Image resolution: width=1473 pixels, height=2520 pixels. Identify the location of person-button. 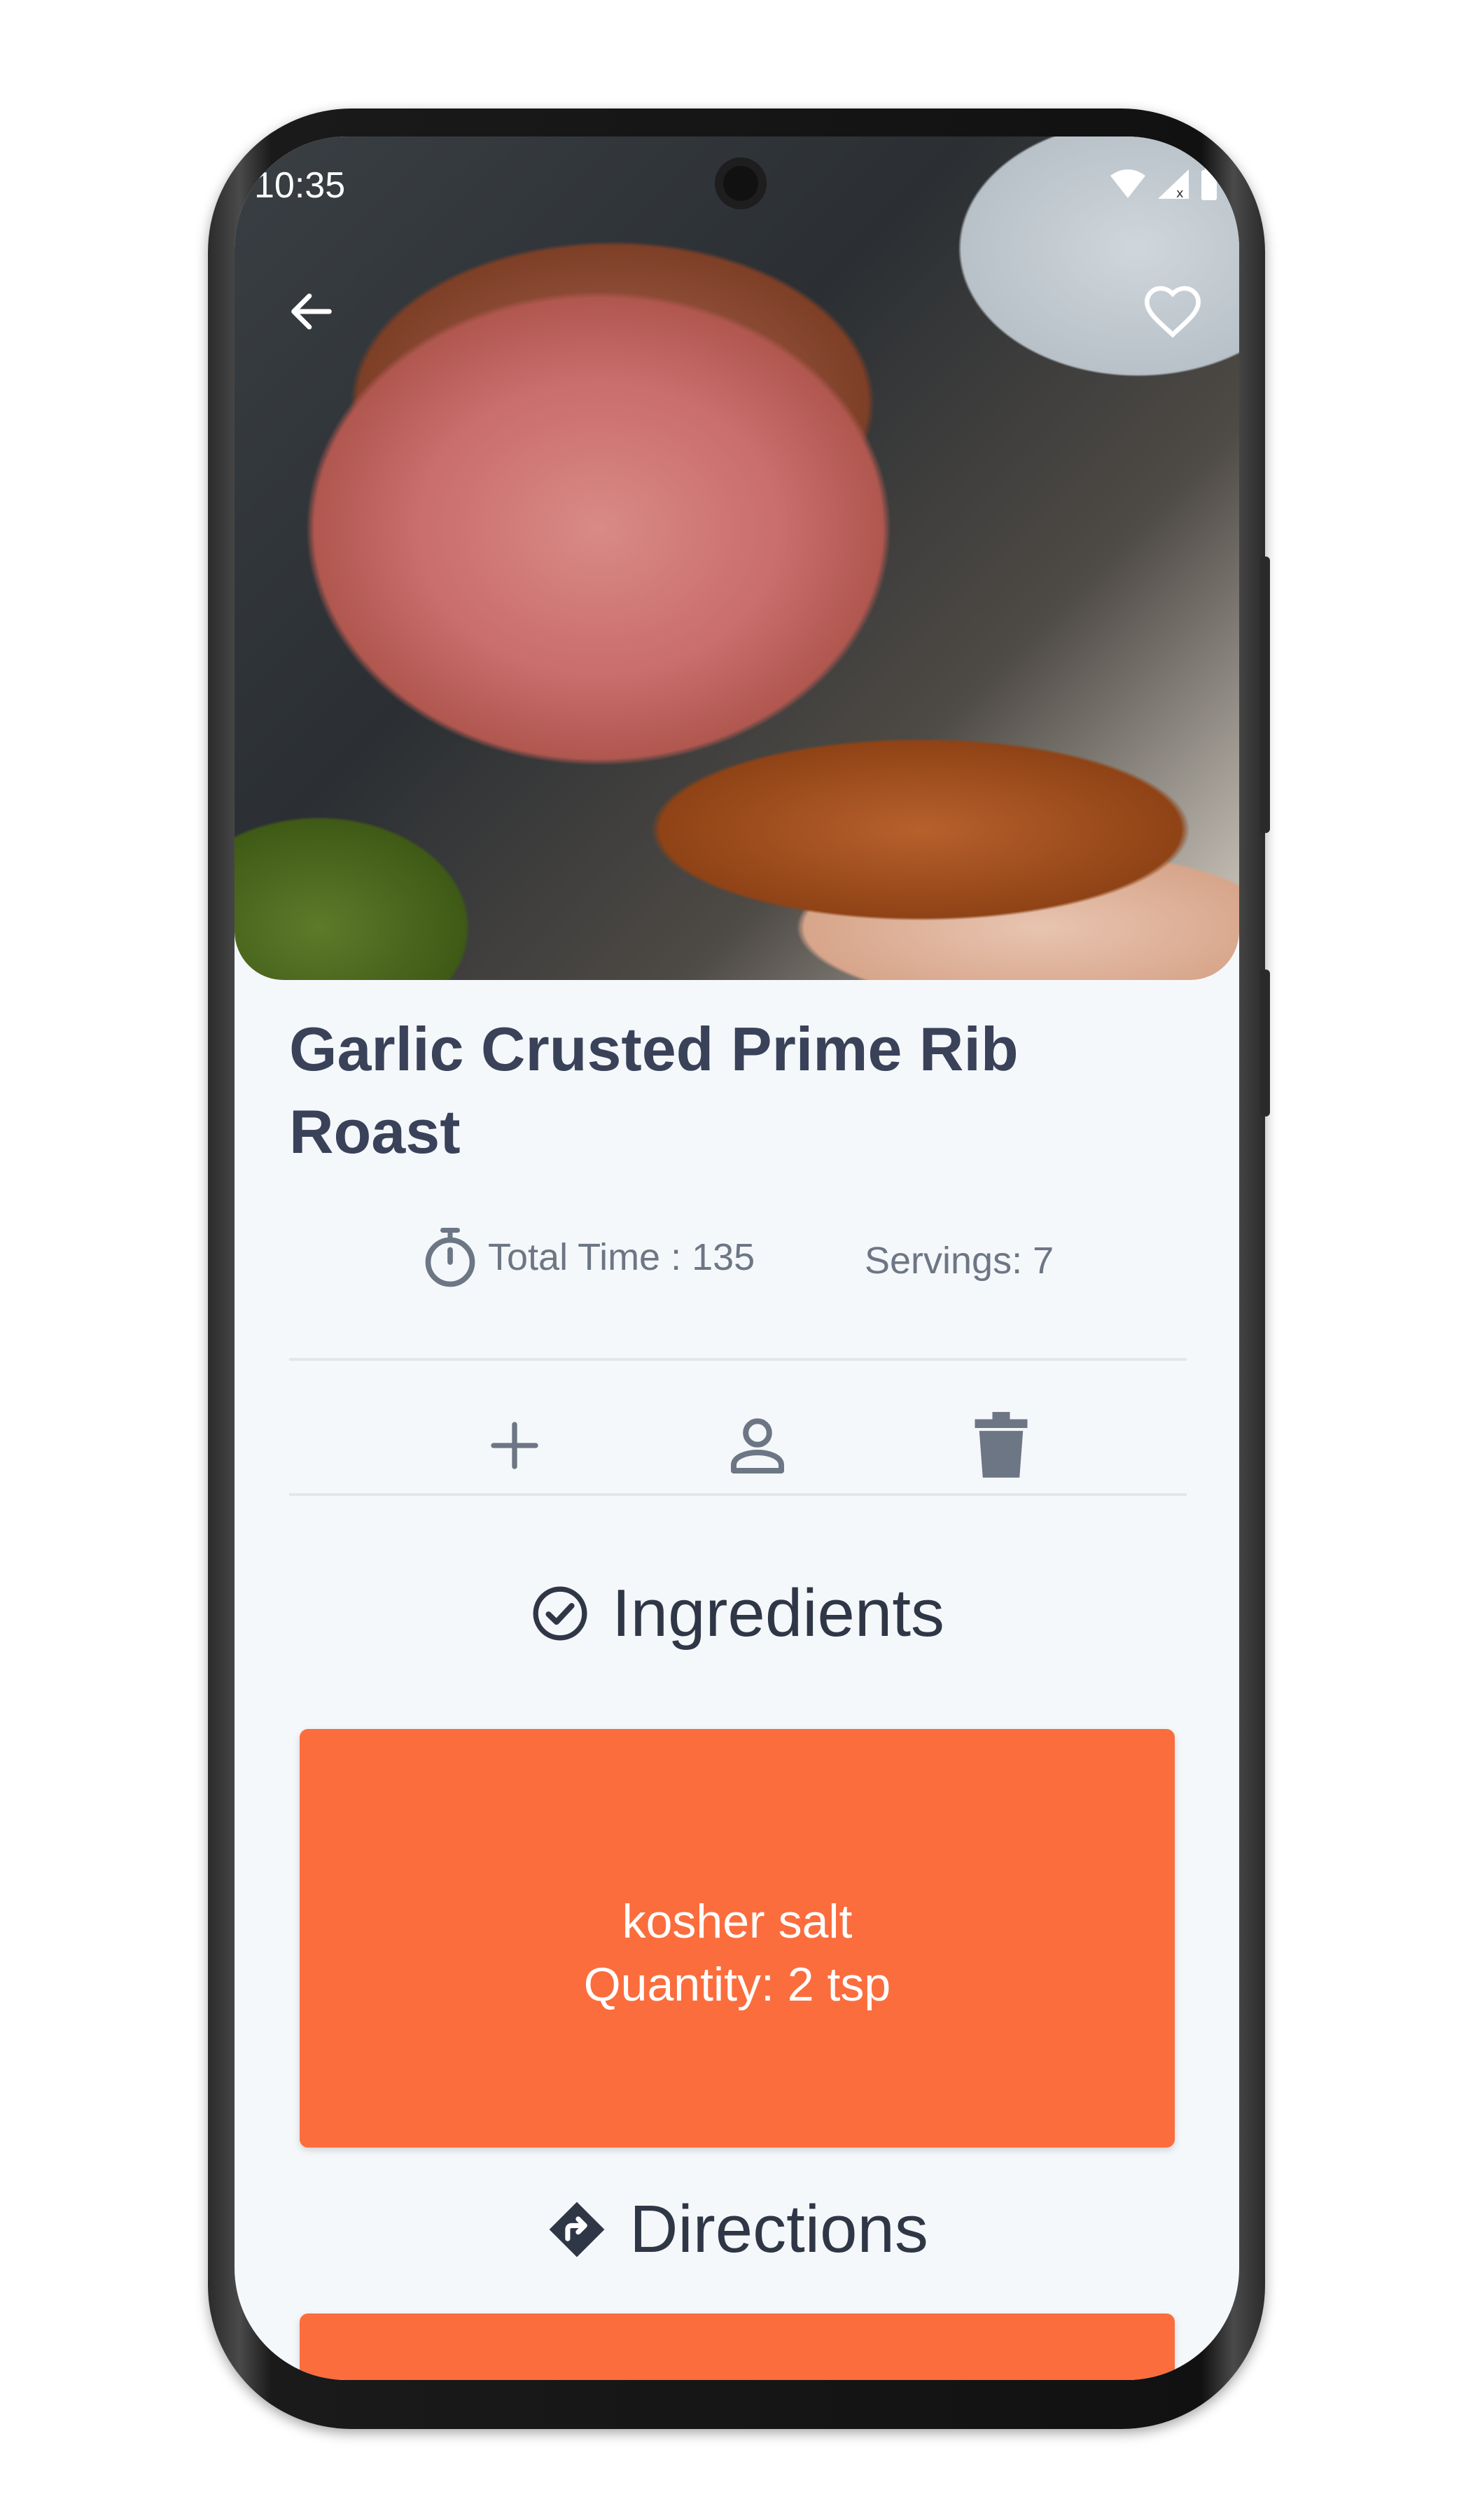
(757, 1445).